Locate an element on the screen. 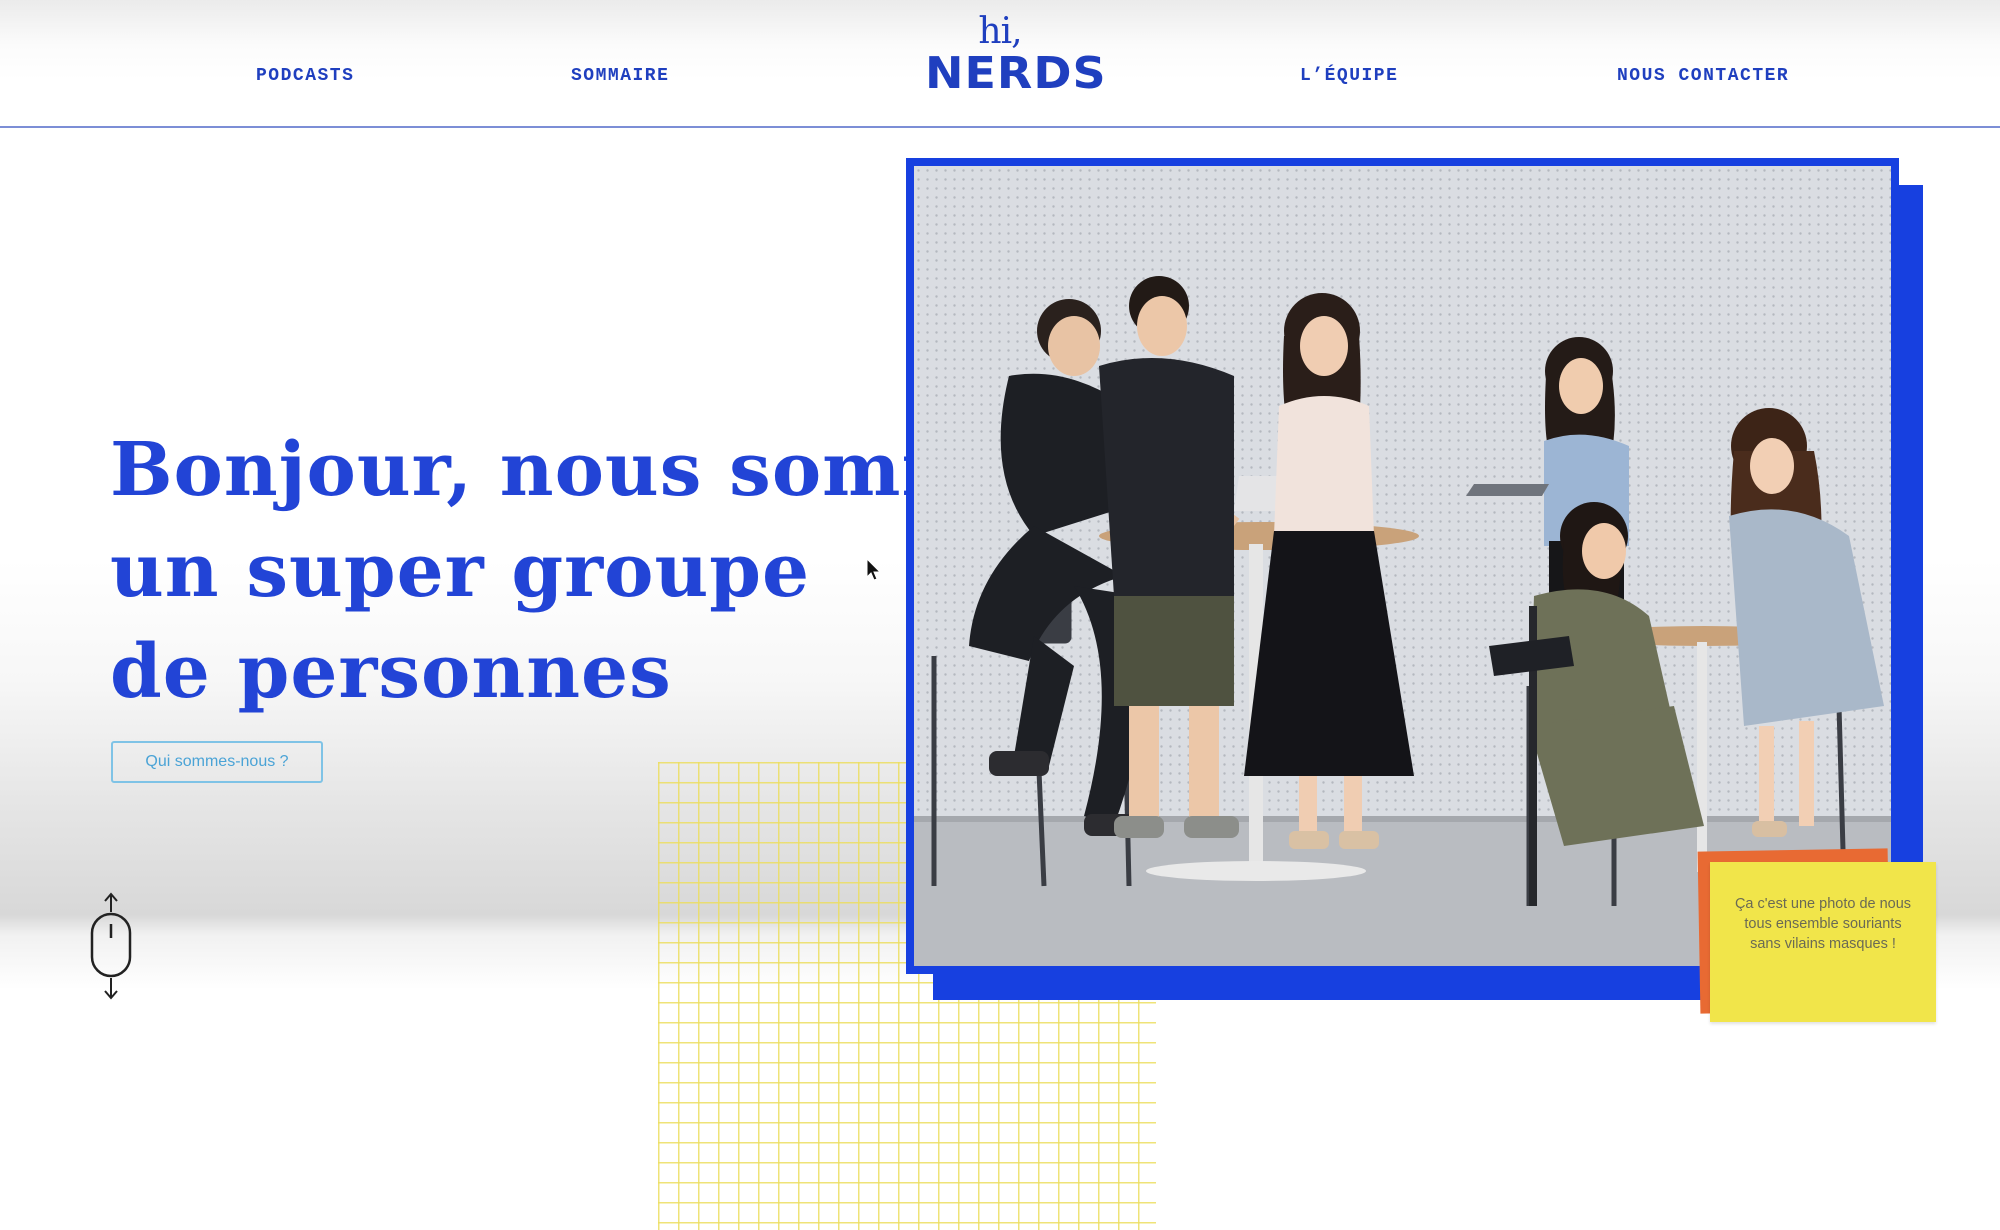  headline-line-1: Bonjour, nous sommes is located at coordinates (591, 470).